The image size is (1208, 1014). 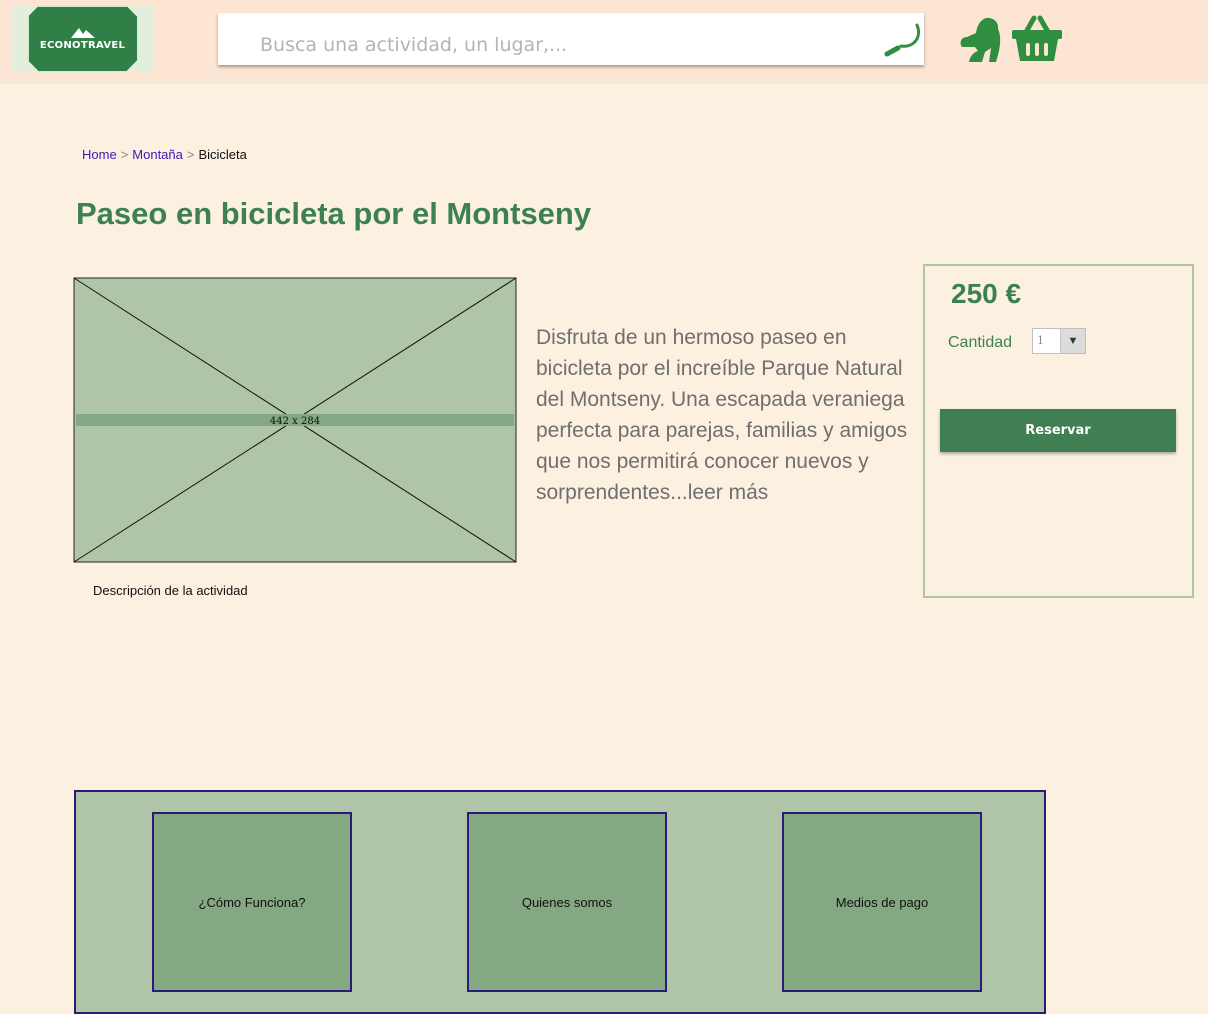 I want to click on quantity-value: 1, so click(x=1040, y=340).